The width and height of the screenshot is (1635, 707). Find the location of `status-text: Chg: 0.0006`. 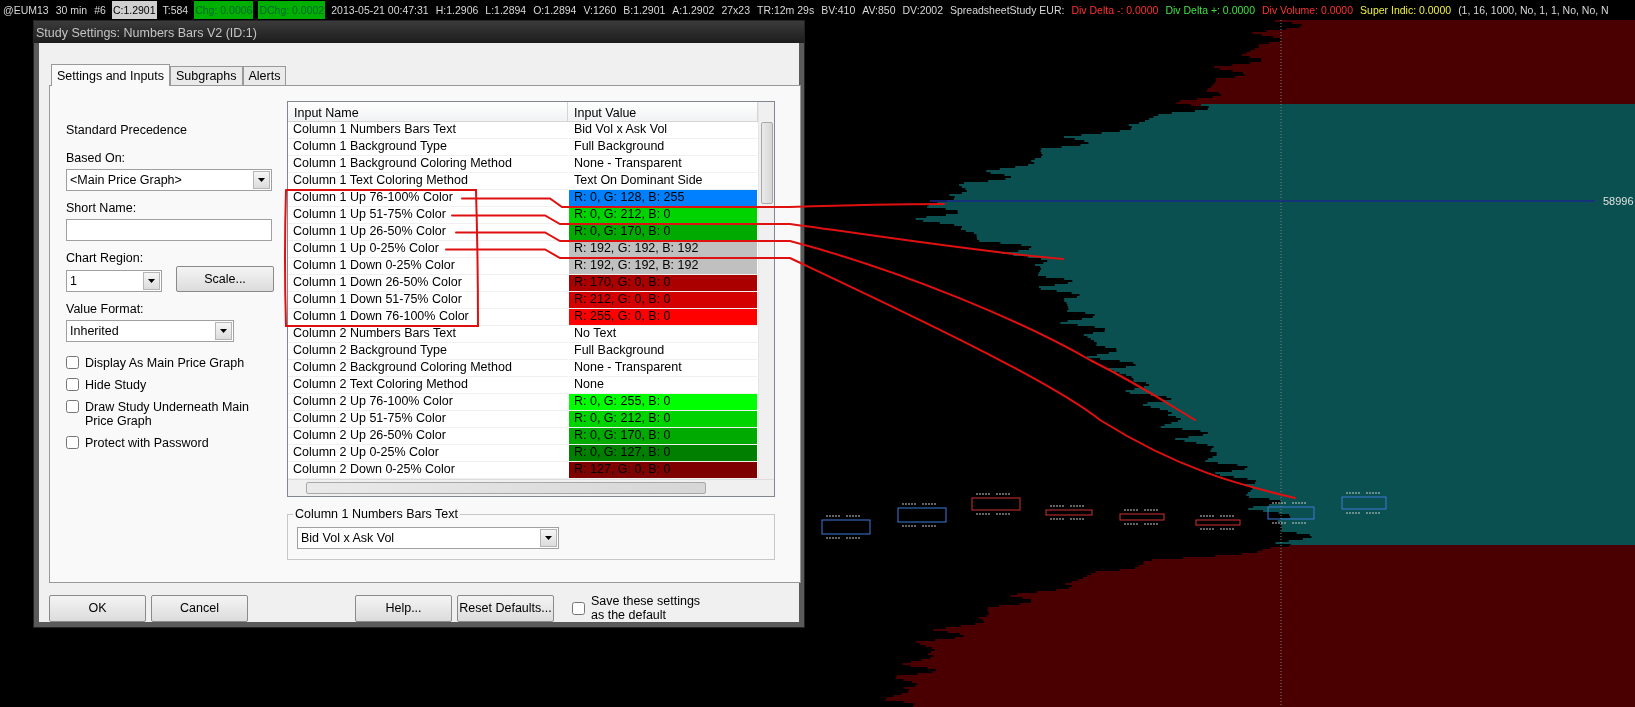

status-text: Chg: 0.0006 is located at coordinates (224, 10).